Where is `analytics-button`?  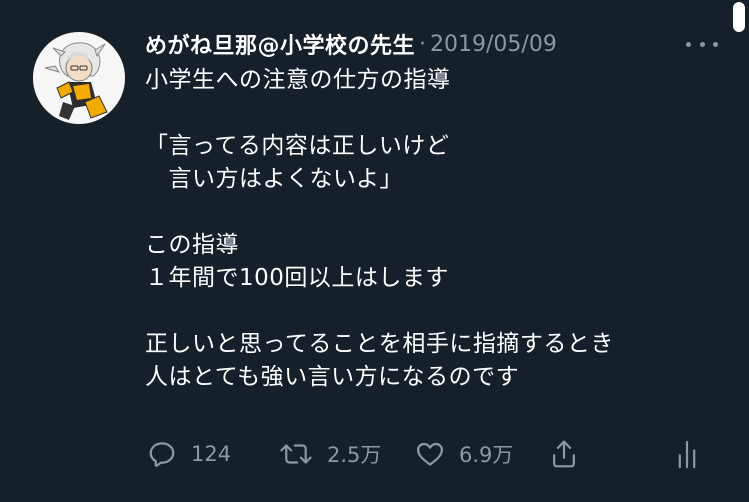
analytics-button is located at coordinates (687, 454).